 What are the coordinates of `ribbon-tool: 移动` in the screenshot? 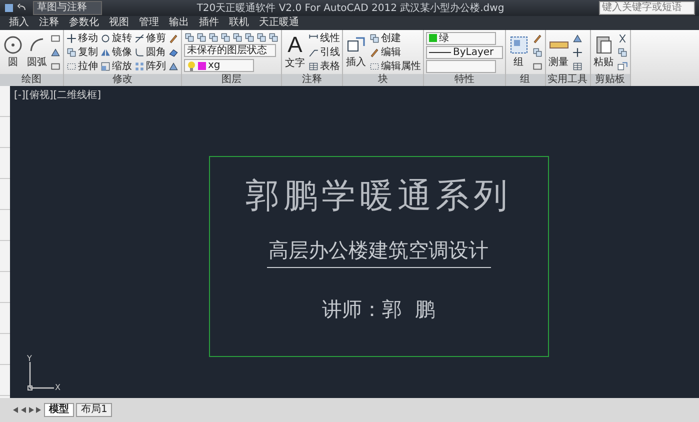 It's located at (82, 38).